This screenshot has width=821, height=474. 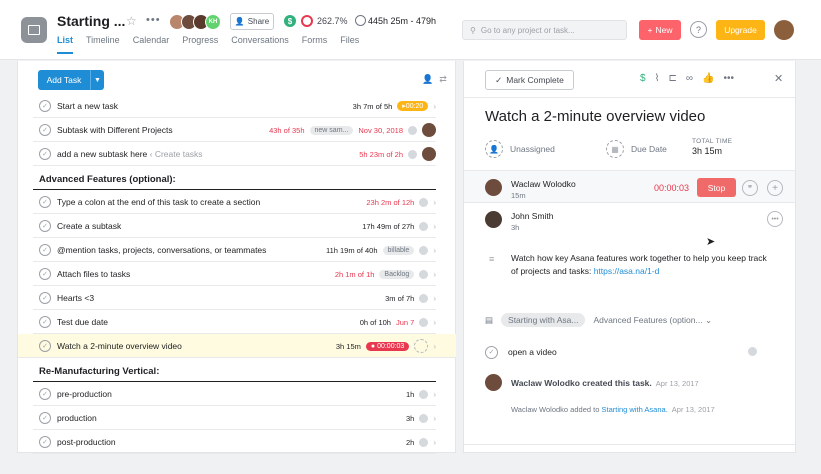 What do you see at coordinates (778, 78) in the screenshot?
I see `close-icon: ✕` at bounding box center [778, 78].